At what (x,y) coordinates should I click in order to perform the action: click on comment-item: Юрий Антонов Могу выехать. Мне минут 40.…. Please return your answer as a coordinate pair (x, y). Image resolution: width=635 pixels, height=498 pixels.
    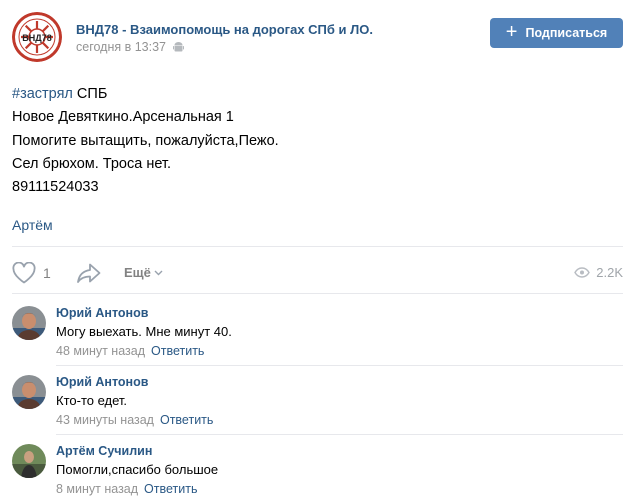
    Looking at the image, I should click on (317, 336).